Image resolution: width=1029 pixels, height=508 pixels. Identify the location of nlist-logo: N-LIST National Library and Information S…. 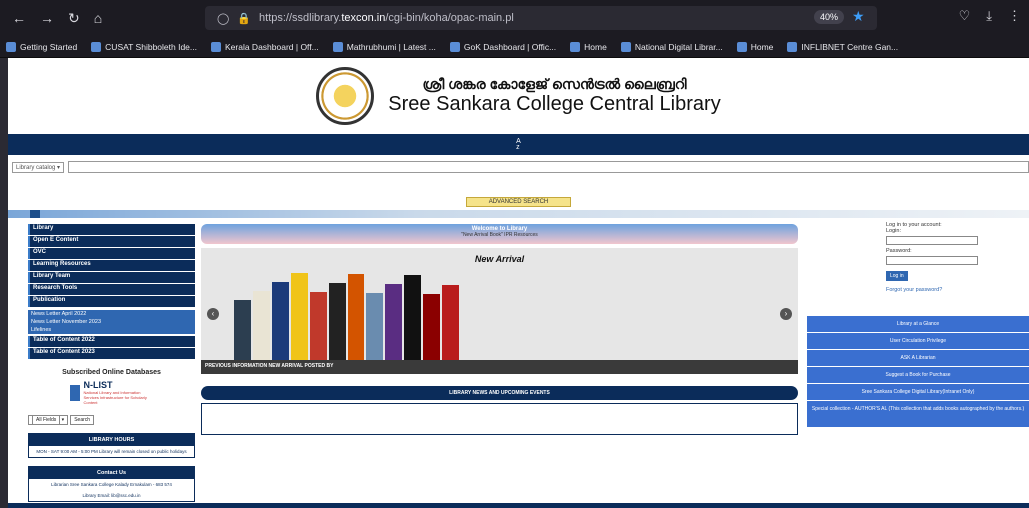
(111, 392).